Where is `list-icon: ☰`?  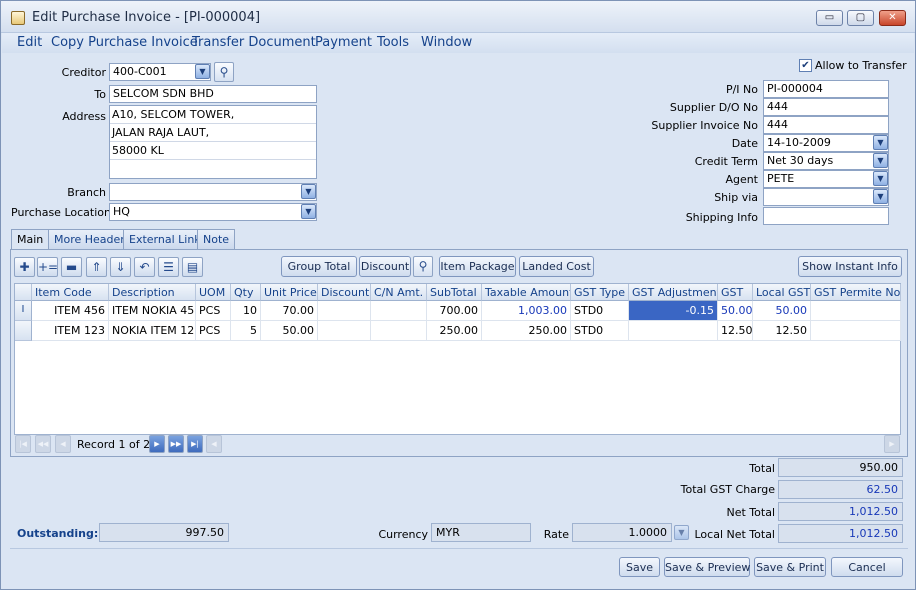
list-icon: ☰ is located at coordinates (168, 267).